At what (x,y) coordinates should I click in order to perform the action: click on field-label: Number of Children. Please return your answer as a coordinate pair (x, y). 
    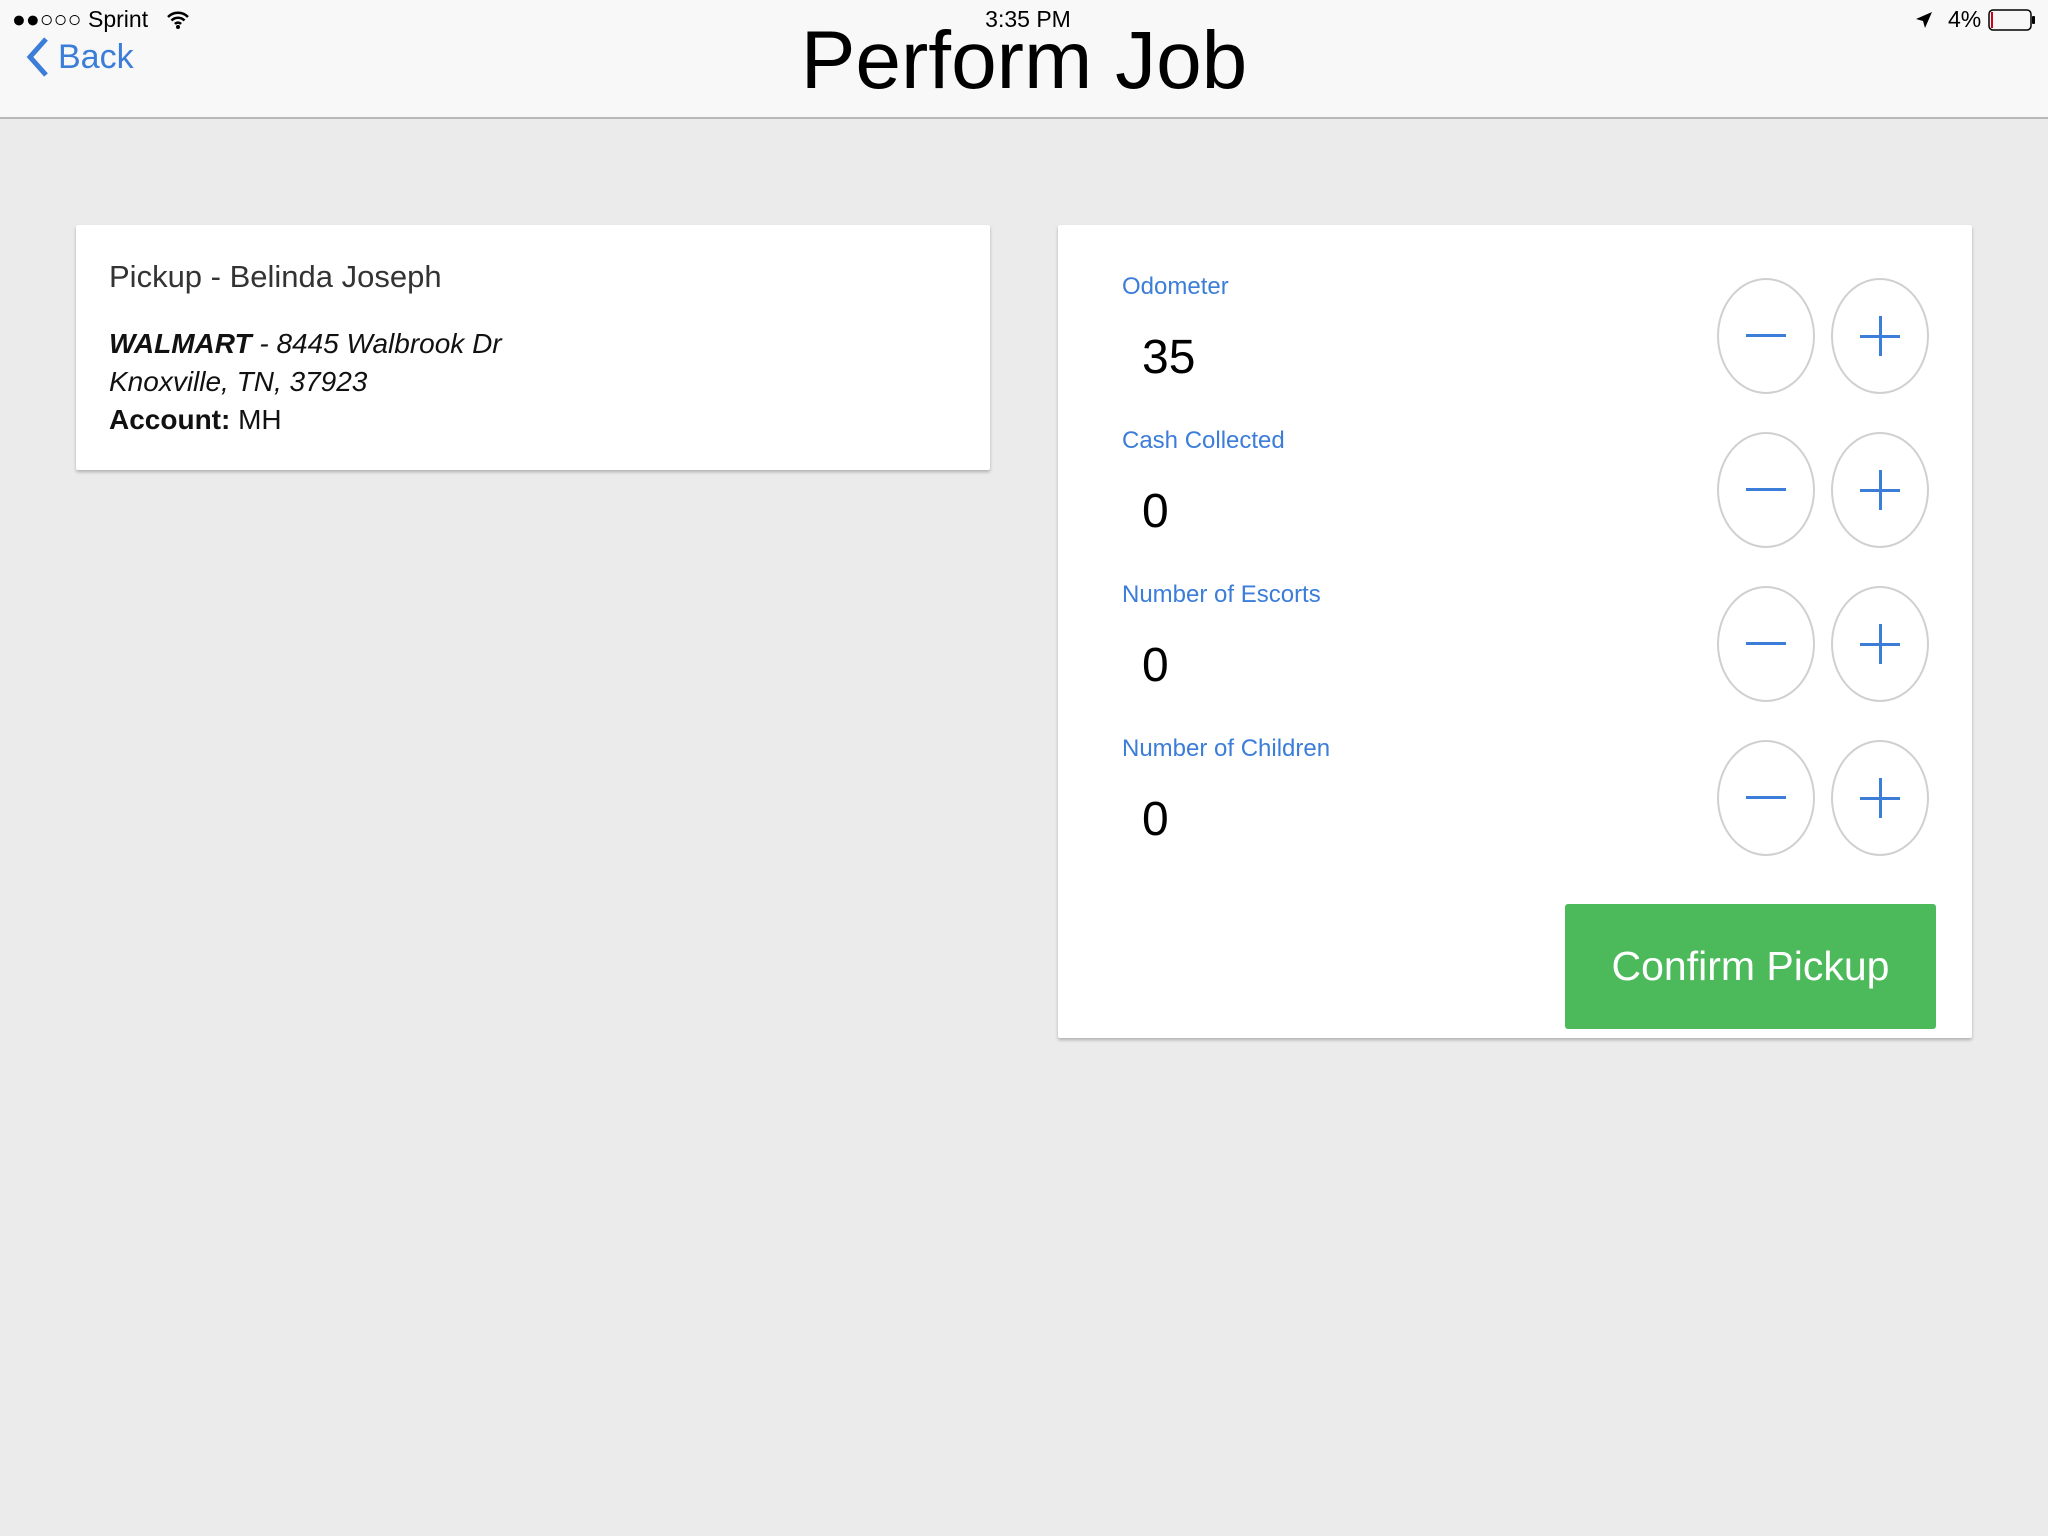
    Looking at the image, I should click on (1226, 748).